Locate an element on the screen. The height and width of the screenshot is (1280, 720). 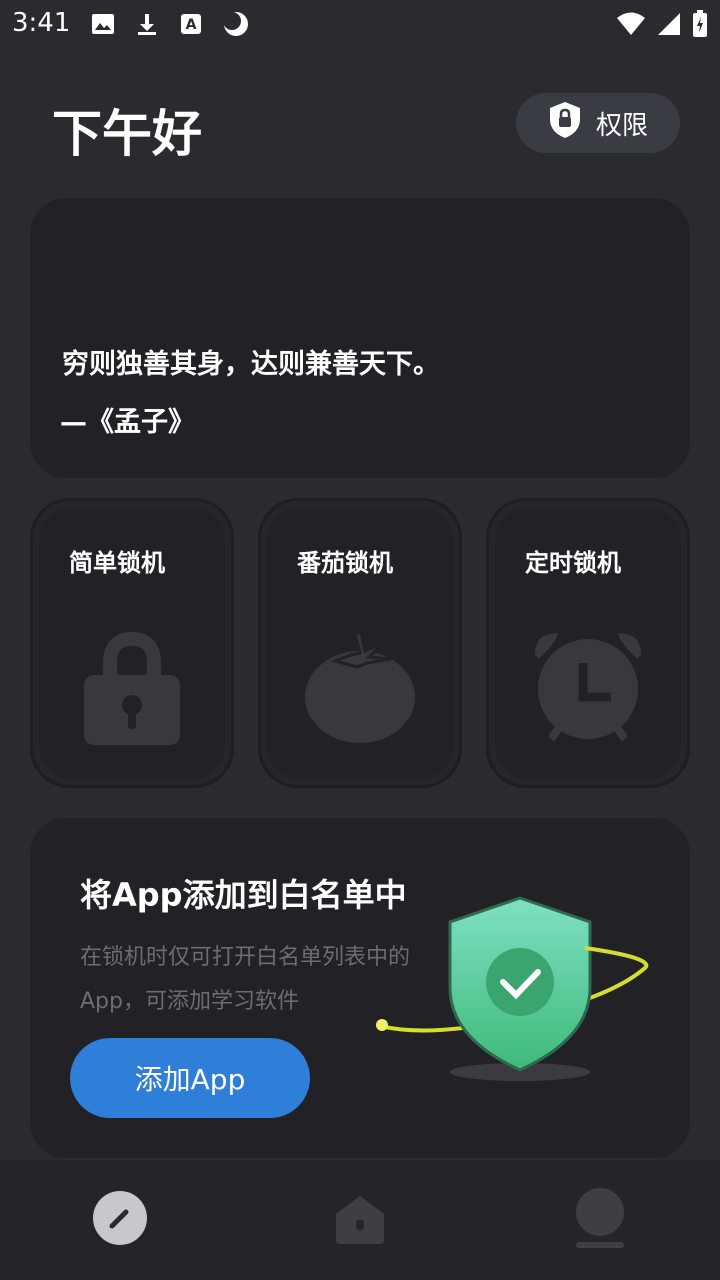
tomato-lock-card: 番茄锁机 is located at coordinates (360, 643).